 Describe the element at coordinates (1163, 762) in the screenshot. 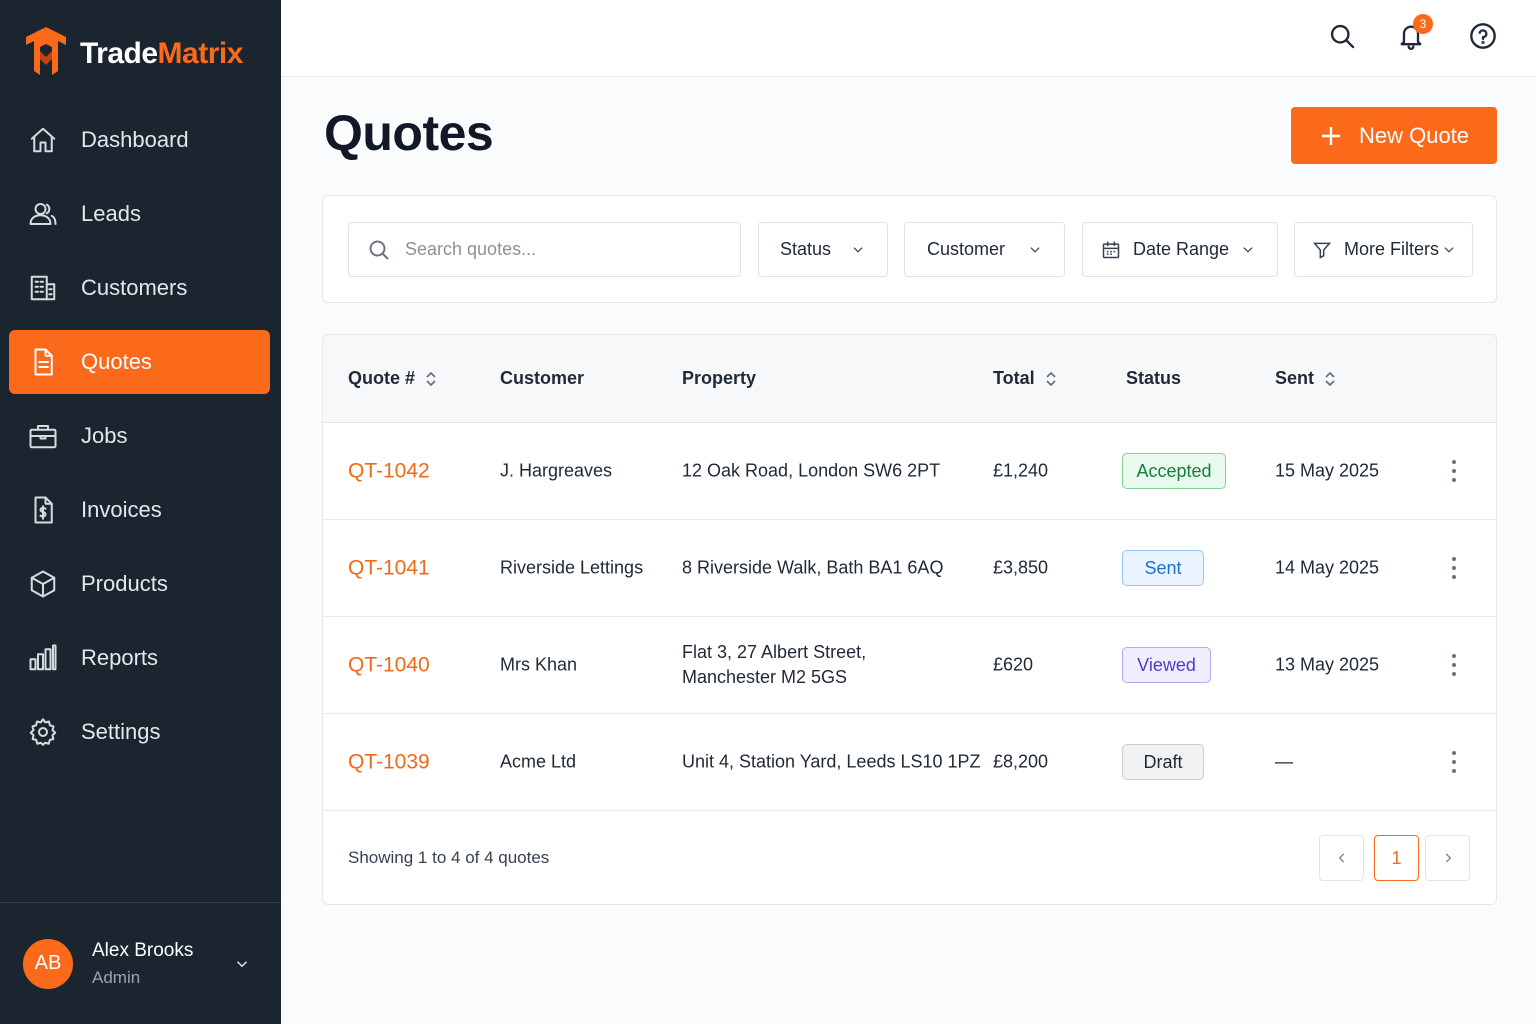

I see `status-badge: Draft` at that location.